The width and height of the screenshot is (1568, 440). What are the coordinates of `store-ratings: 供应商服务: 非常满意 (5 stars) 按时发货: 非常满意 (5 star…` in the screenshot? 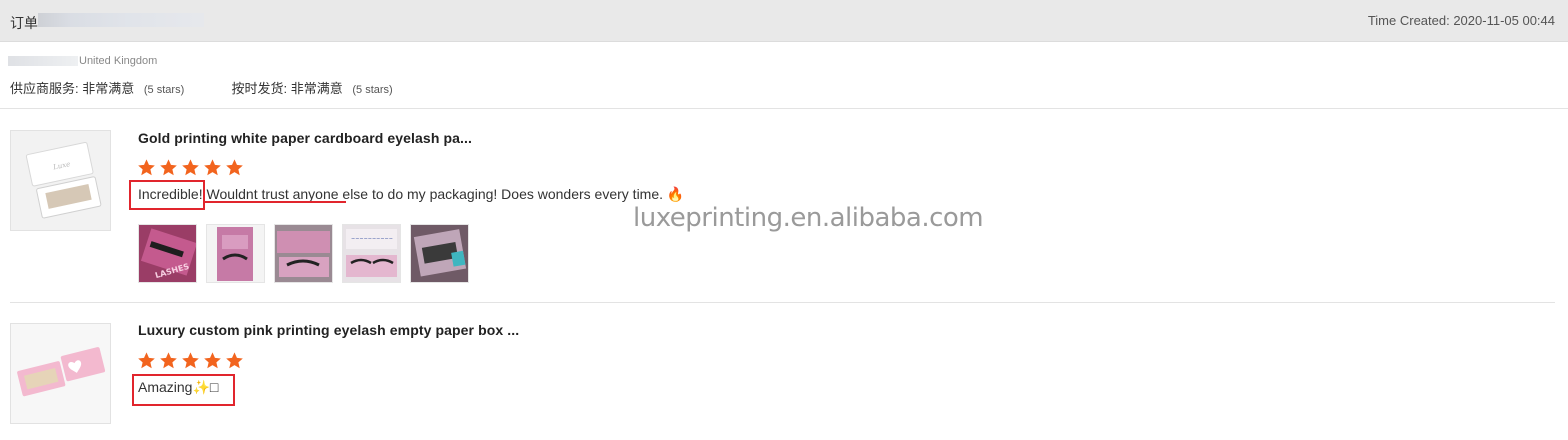 It's located at (201, 87).